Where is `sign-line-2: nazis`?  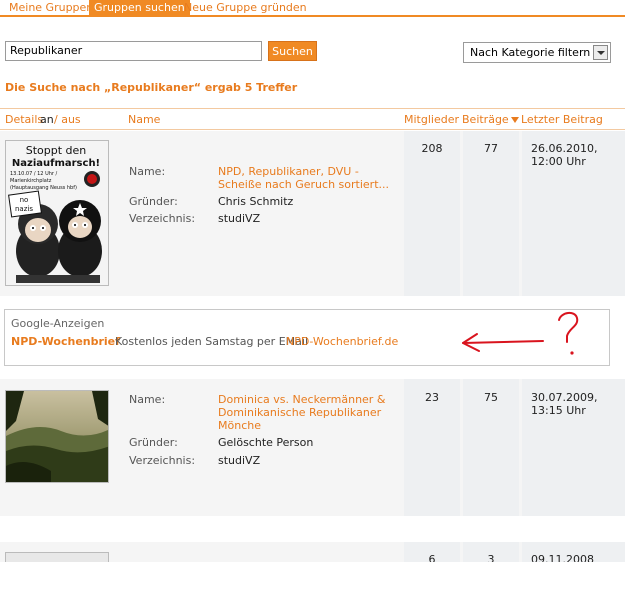
sign-line-2: nazis is located at coordinates (24, 209).